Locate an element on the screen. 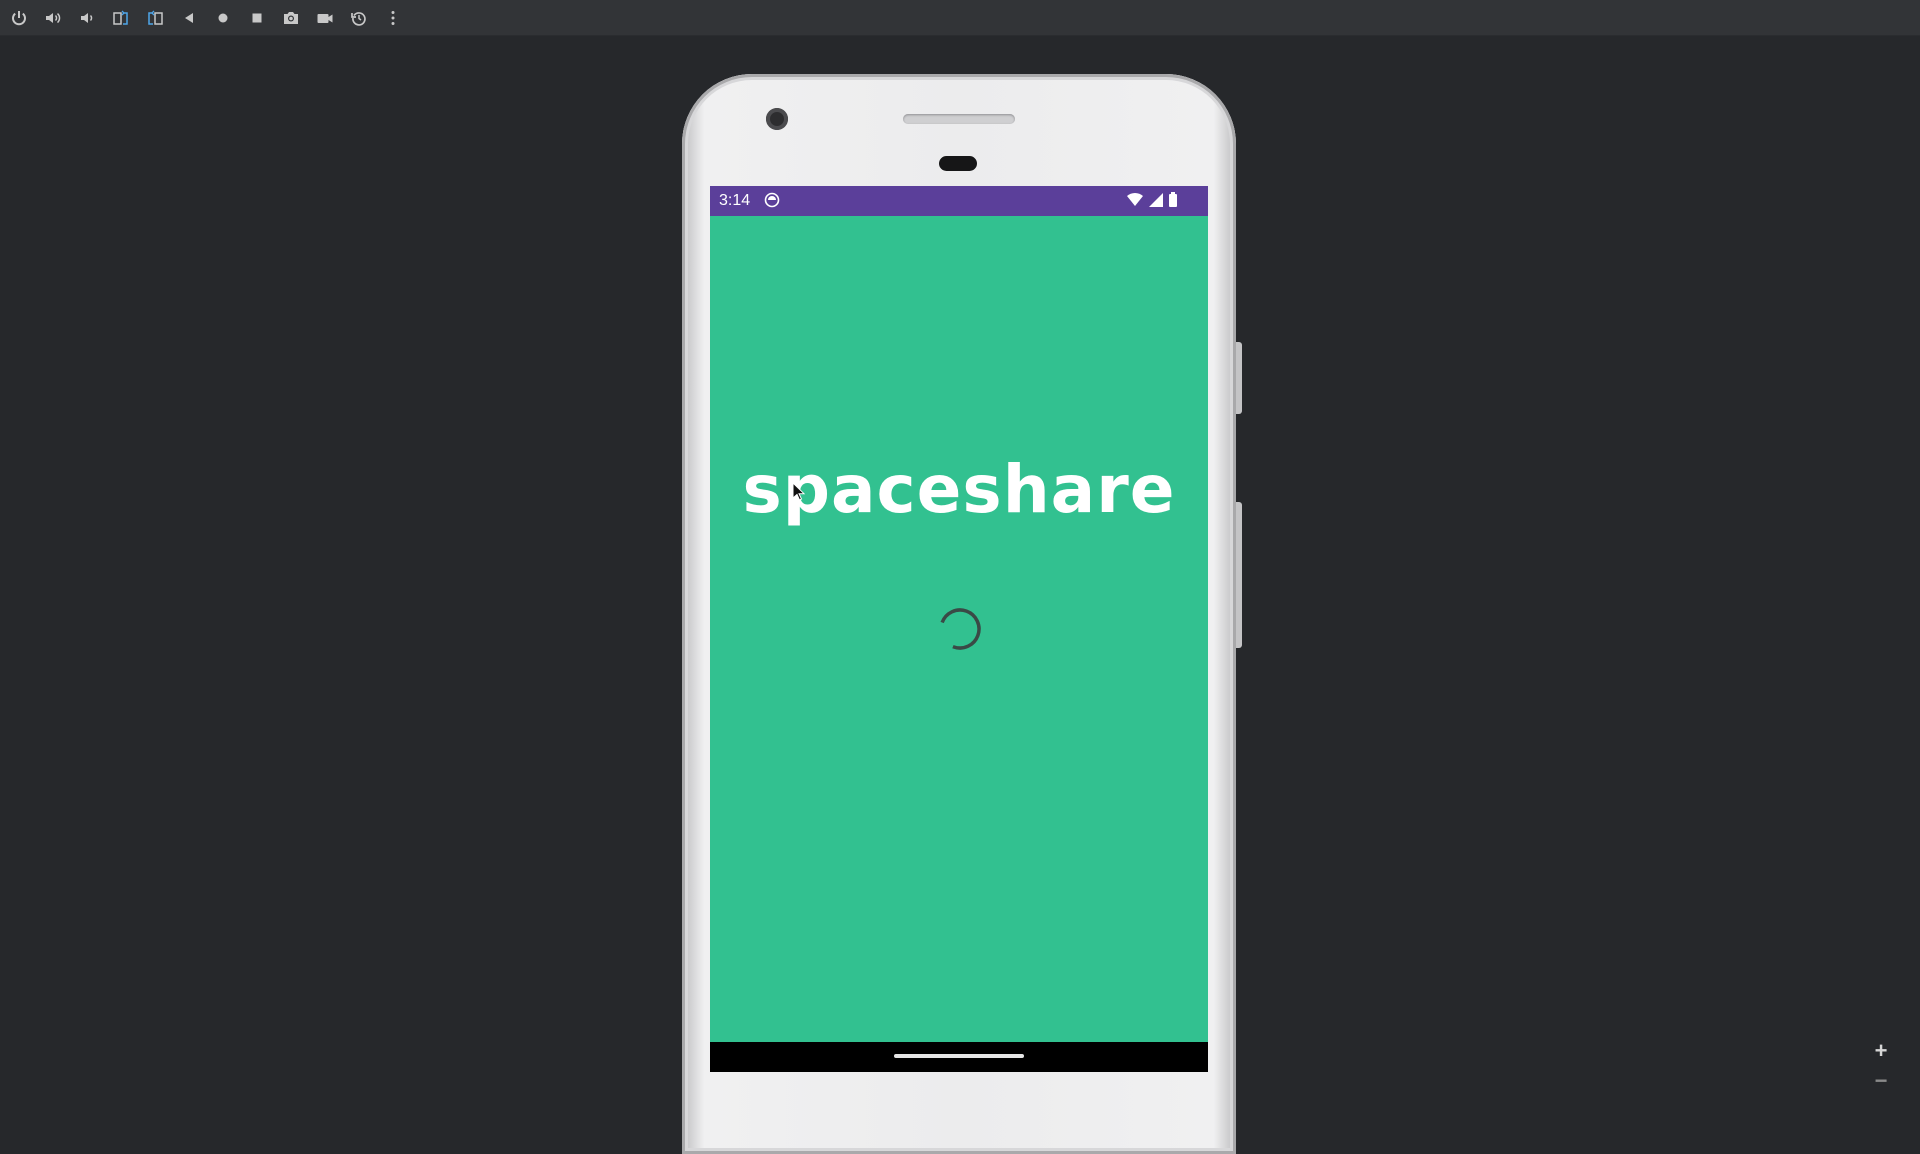  overview-icon is located at coordinates (257, 18).